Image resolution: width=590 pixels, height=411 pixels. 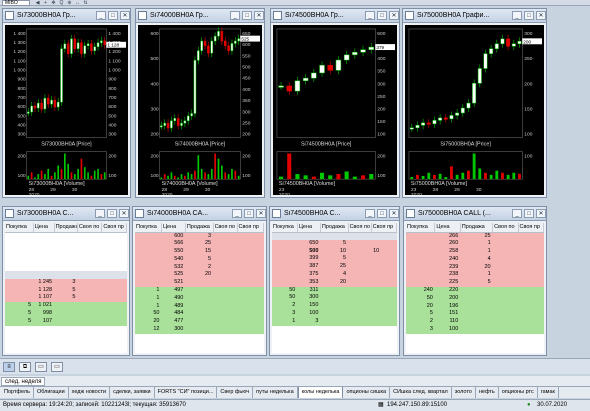 I want to click on table-row: 266 25, so click(x=475, y=236).